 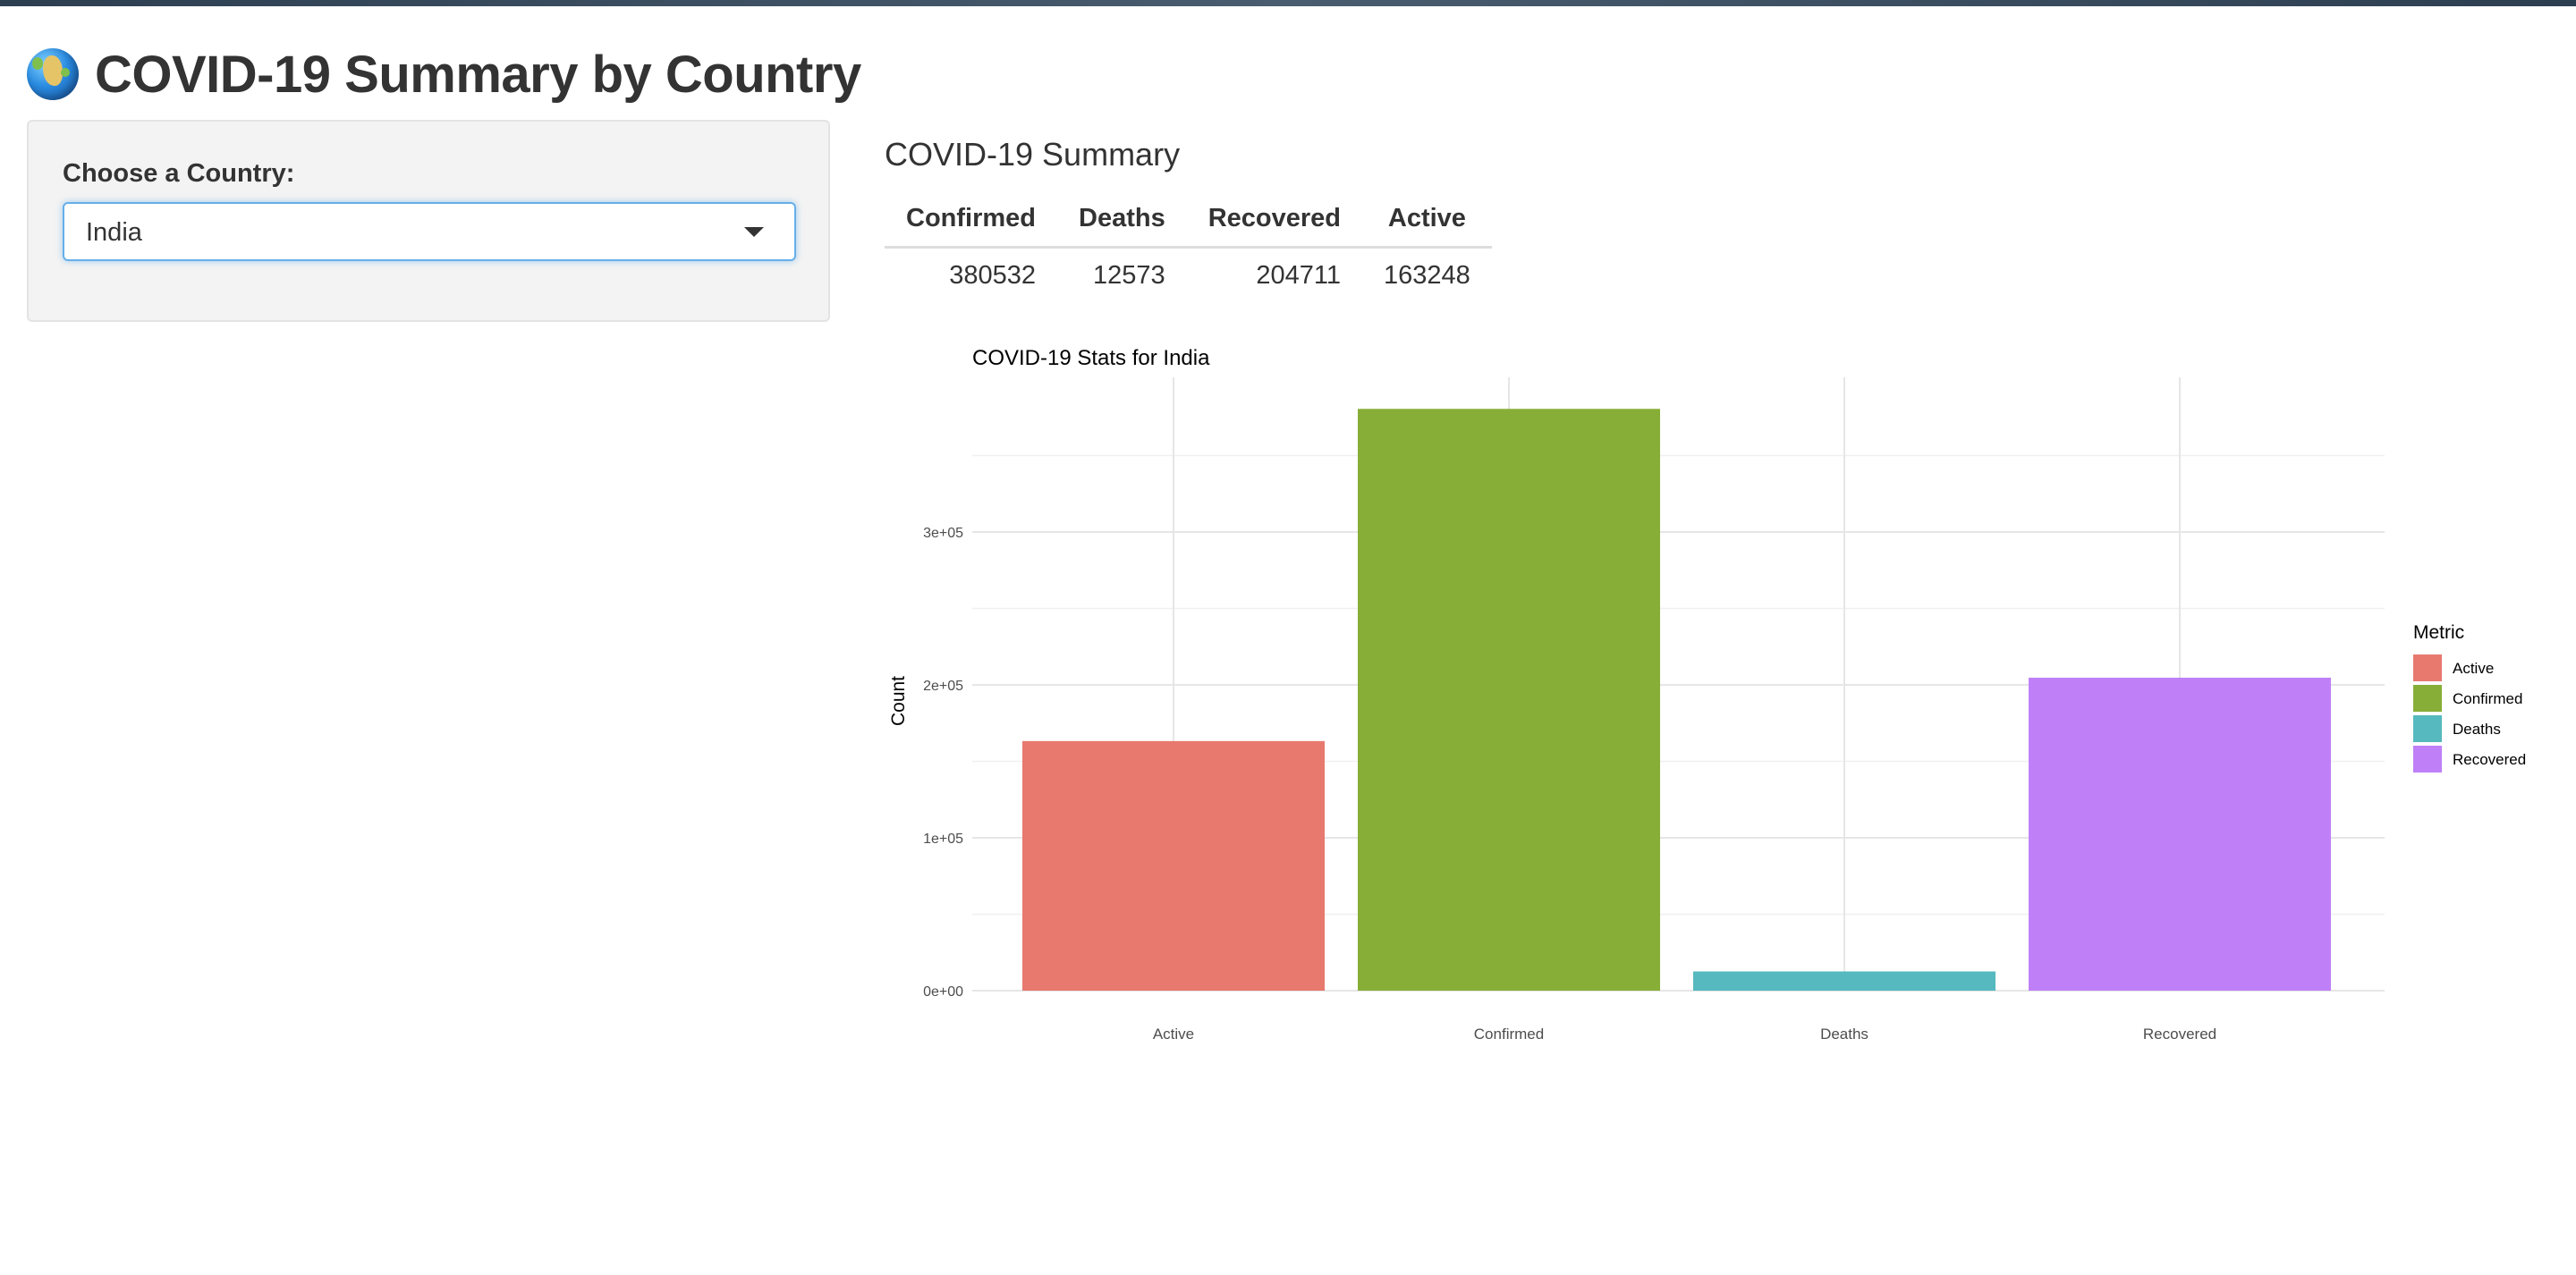 I want to click on country-select-label: Choose a Country:, so click(x=179, y=173).